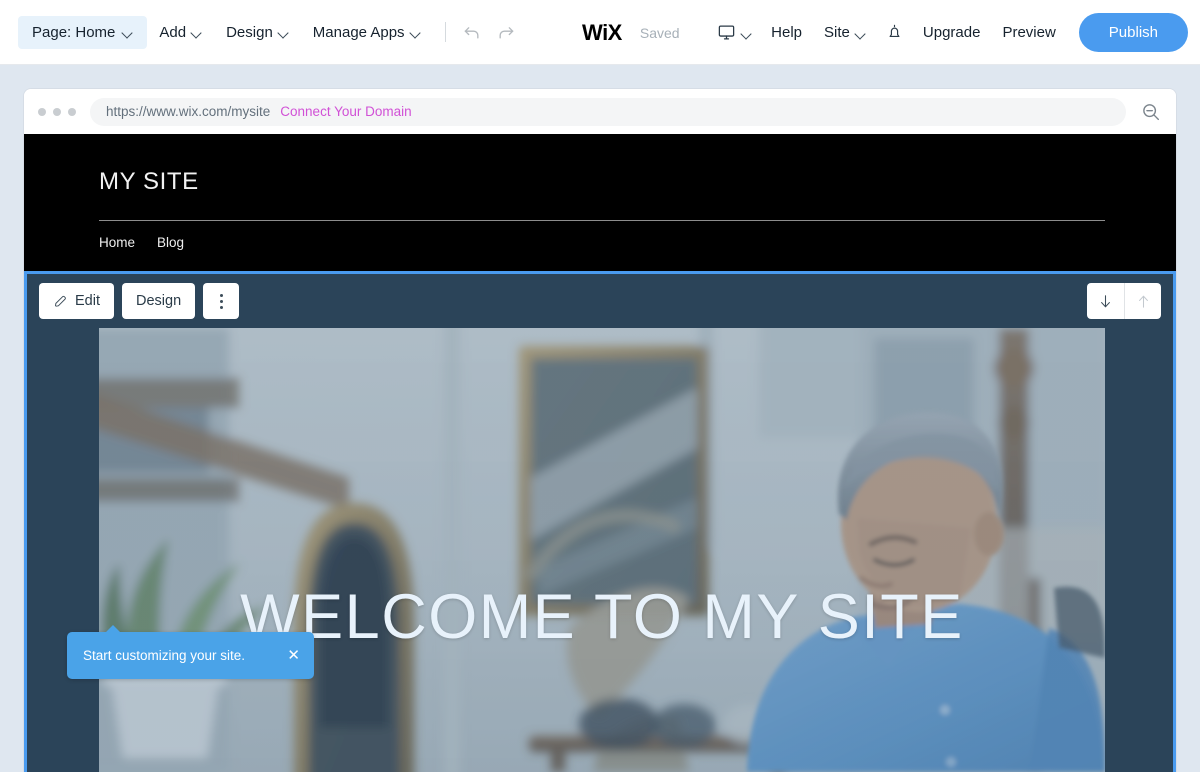 The image size is (1200, 772). I want to click on menu-preview: Preview, so click(1028, 32).